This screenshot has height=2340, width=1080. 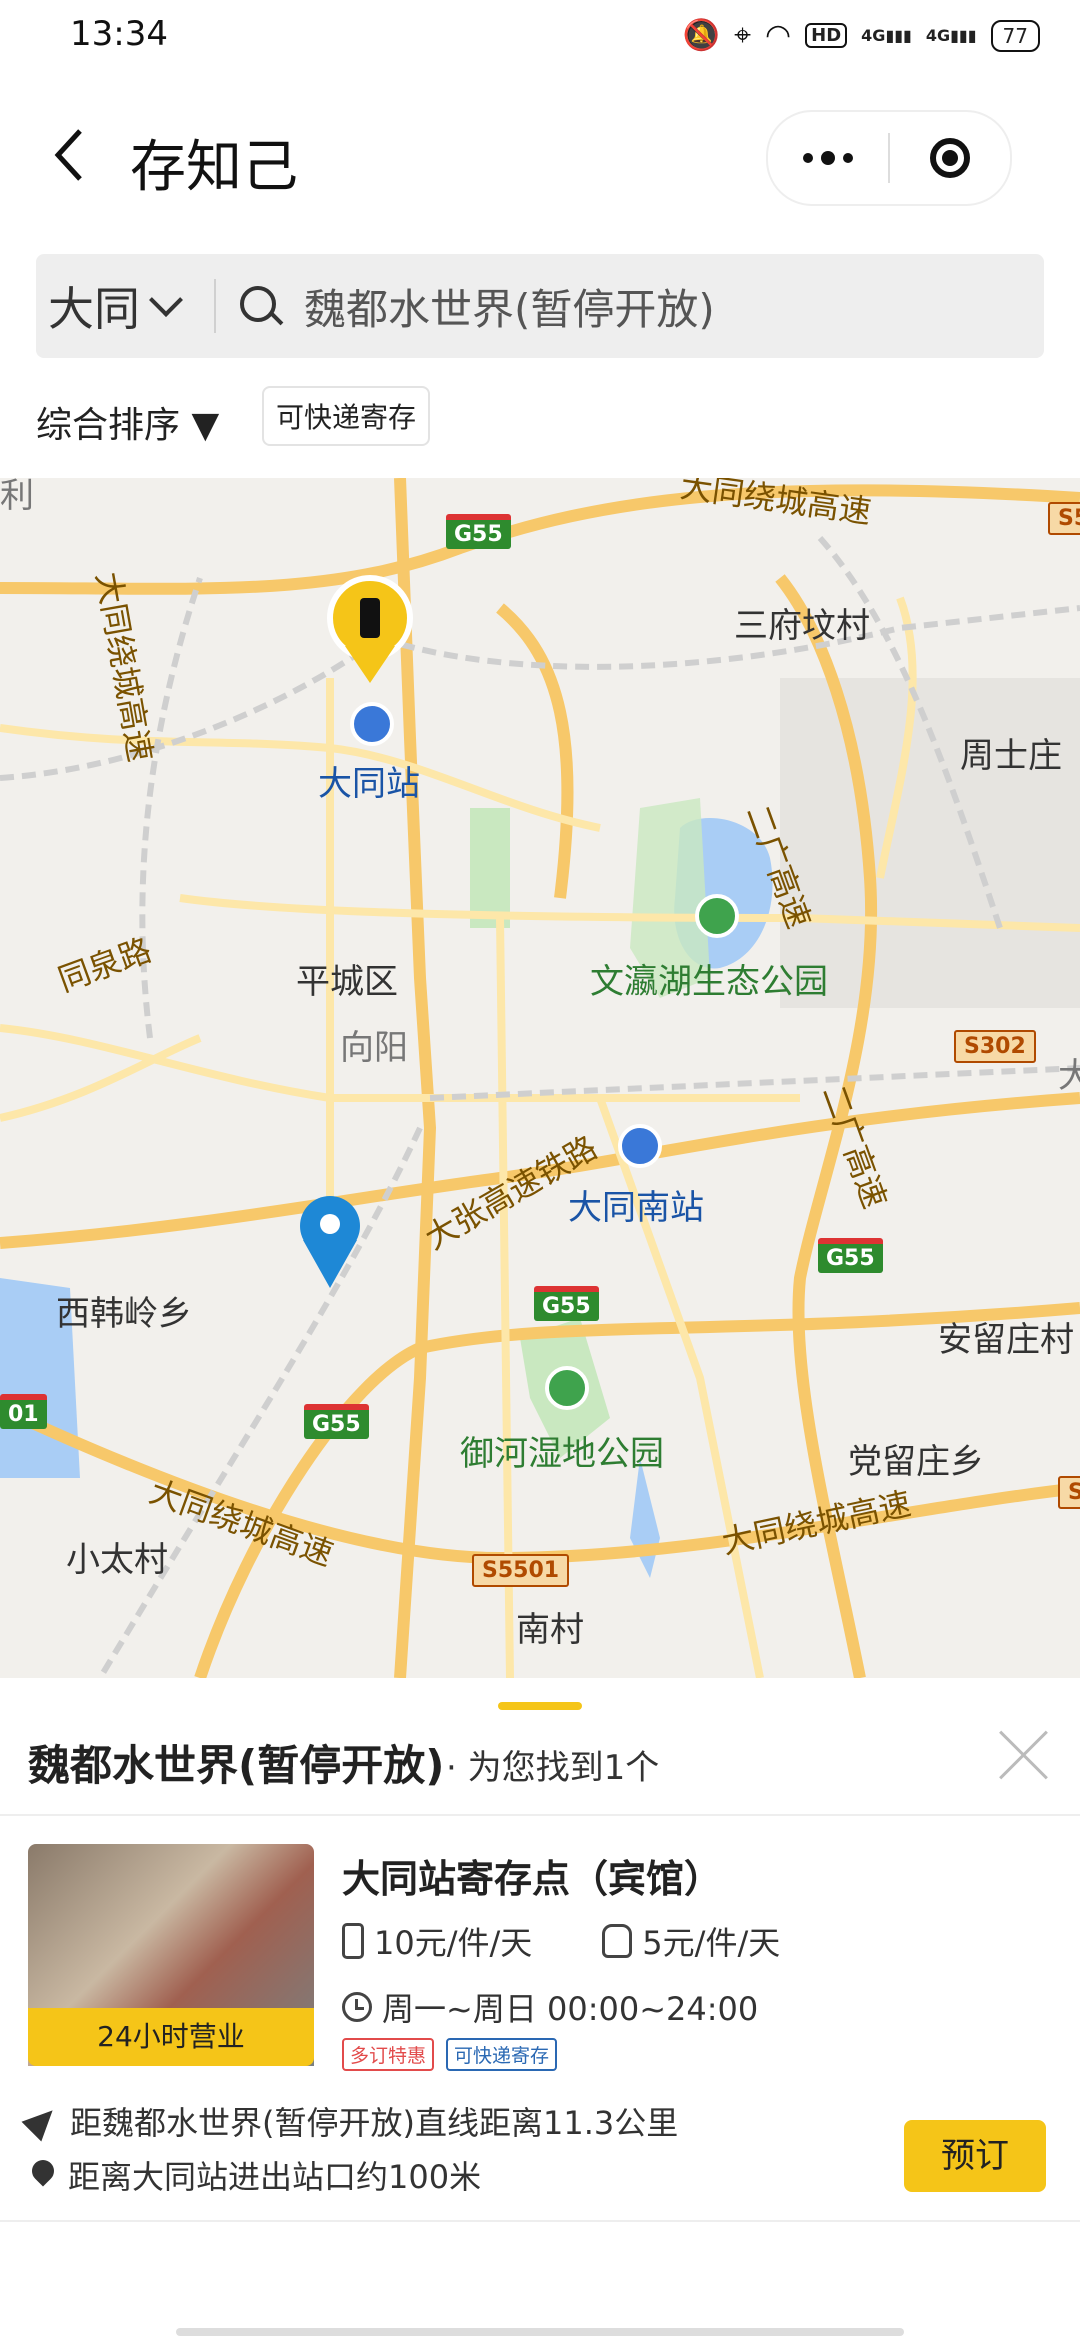 I want to click on hours-row: 周一~周日 00:00~24:00, so click(x=550, y=2007).